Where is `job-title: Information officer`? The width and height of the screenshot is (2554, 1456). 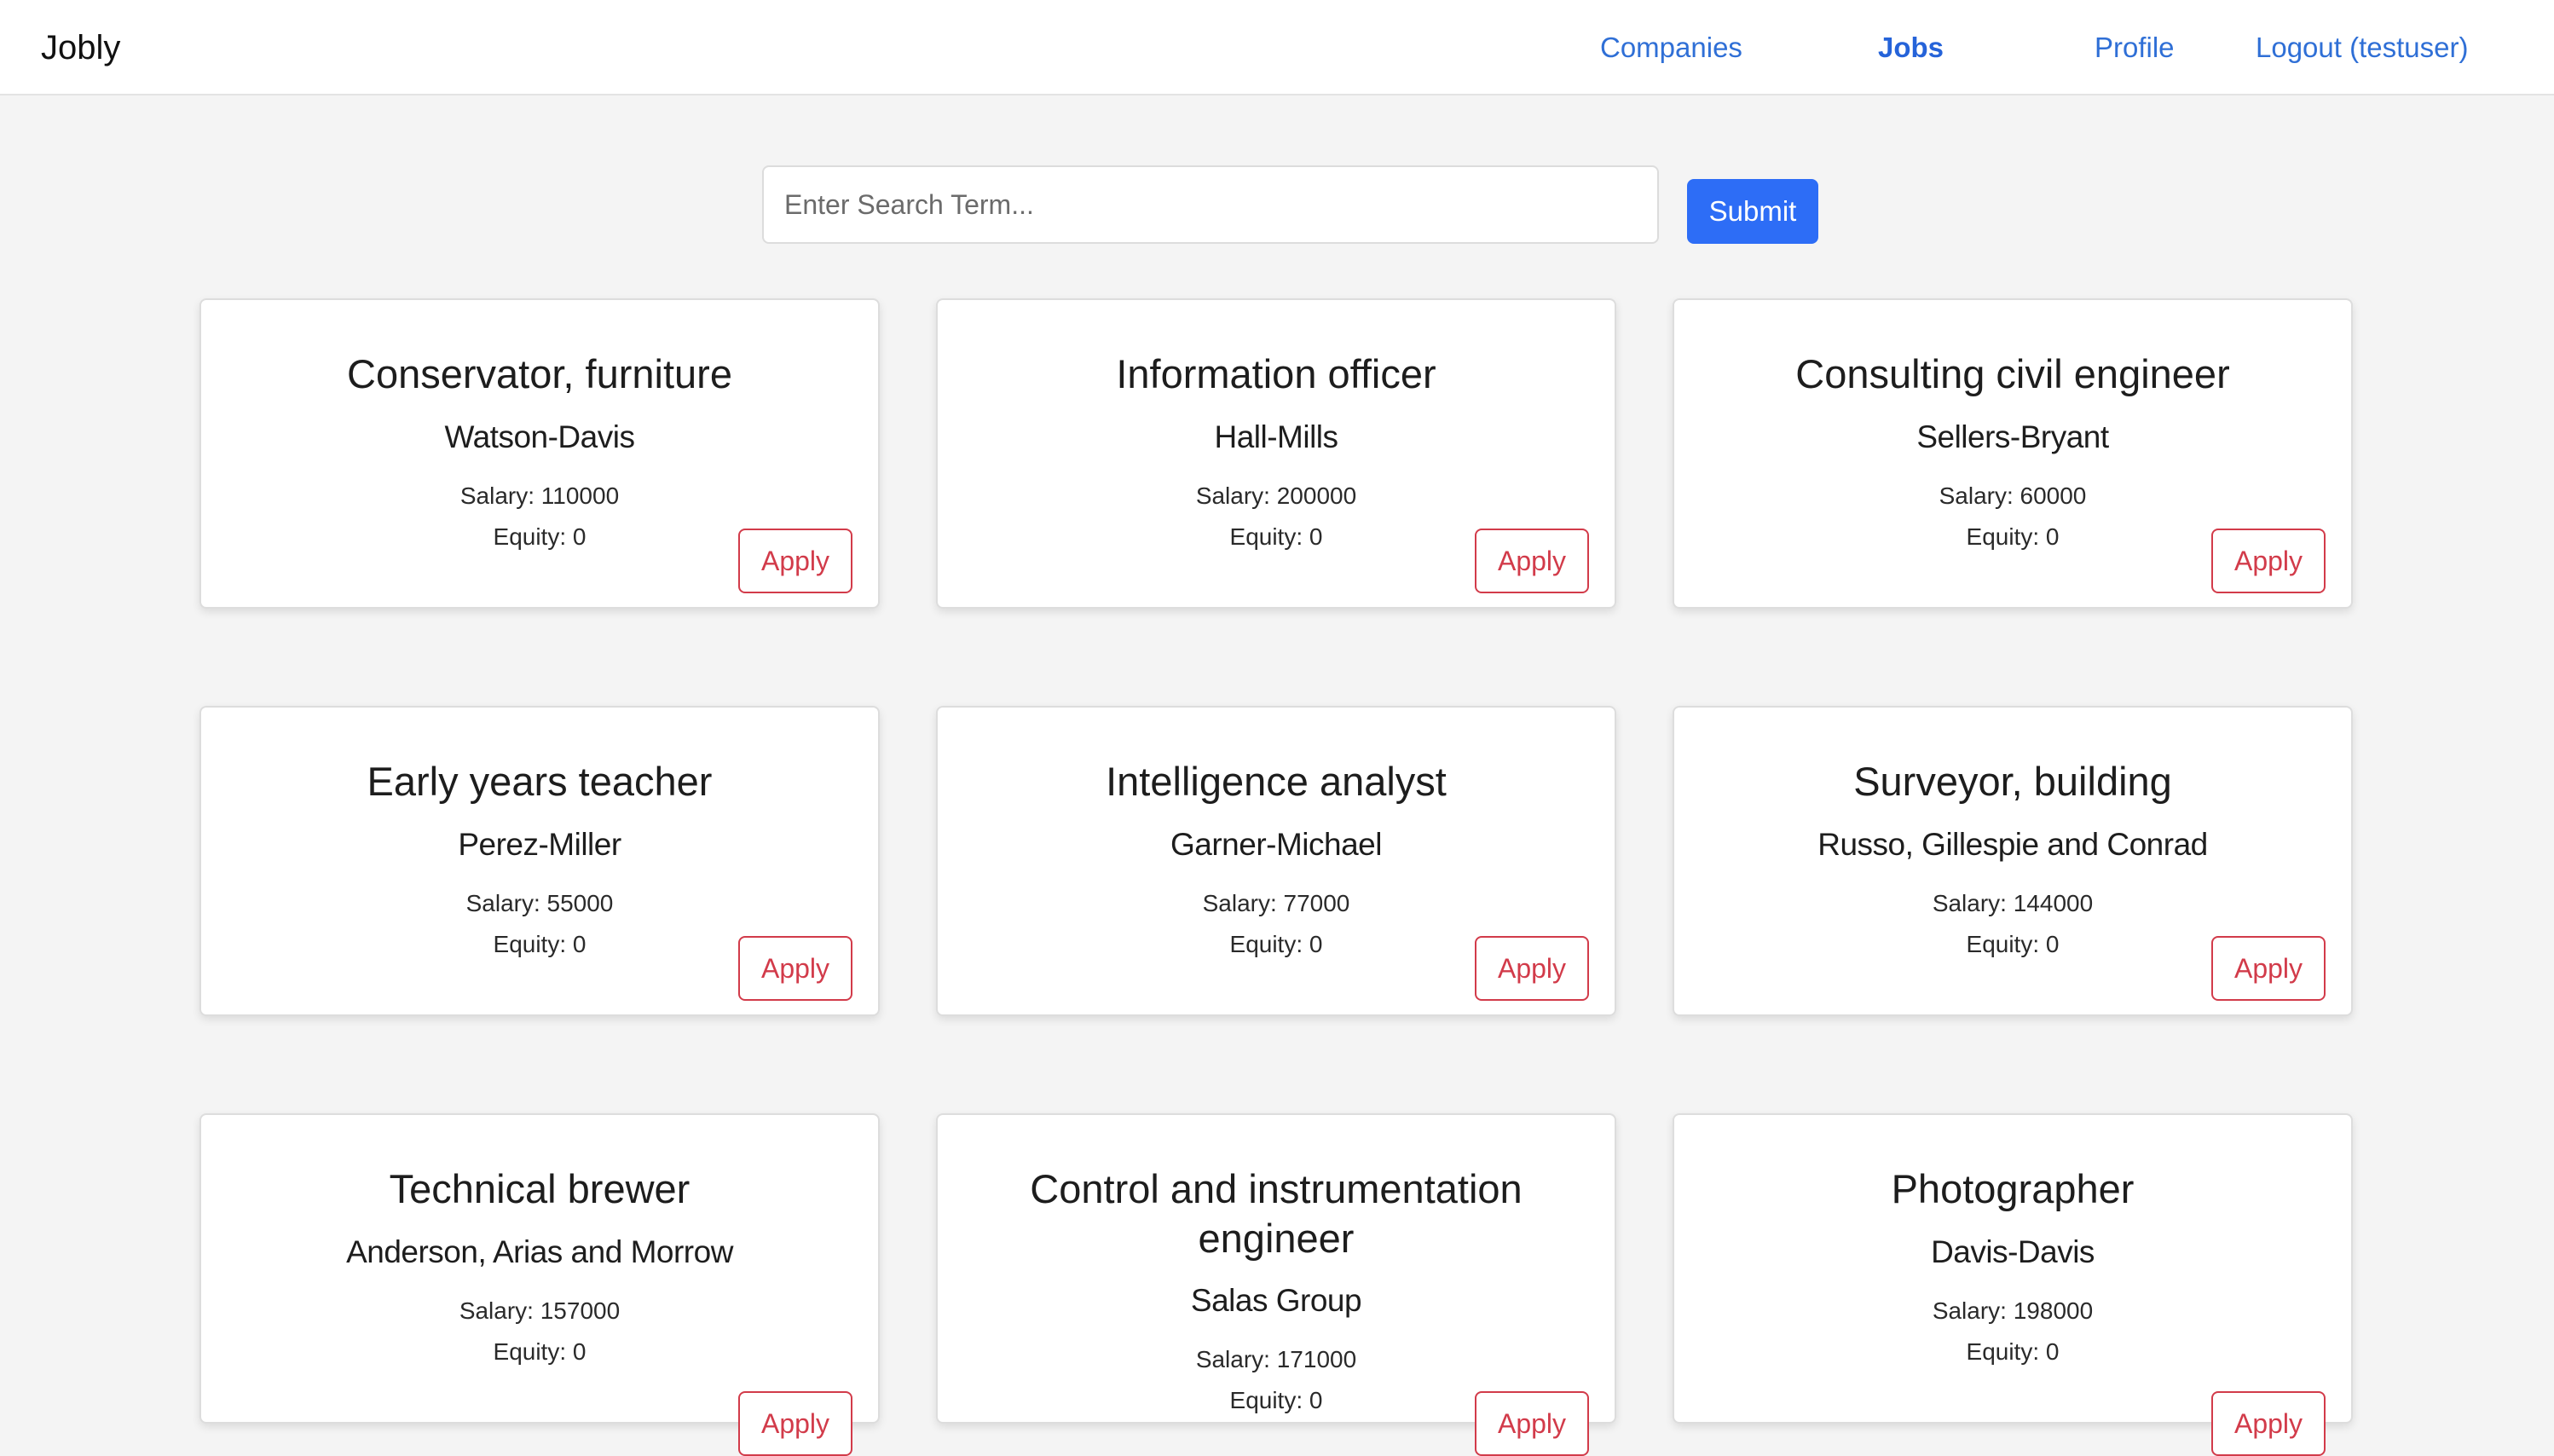 job-title: Information officer is located at coordinates (1276, 373).